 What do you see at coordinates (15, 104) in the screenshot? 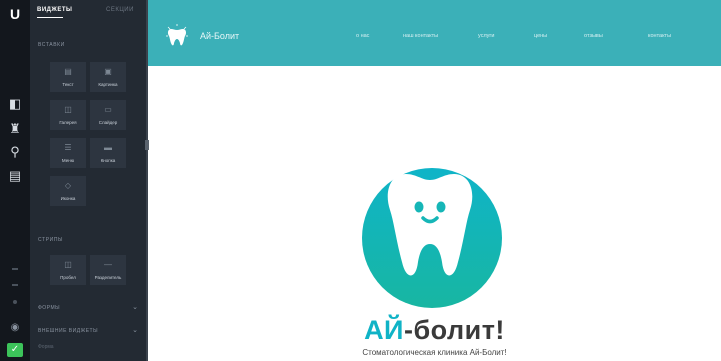
I see `pages-icon: ◧` at bounding box center [15, 104].